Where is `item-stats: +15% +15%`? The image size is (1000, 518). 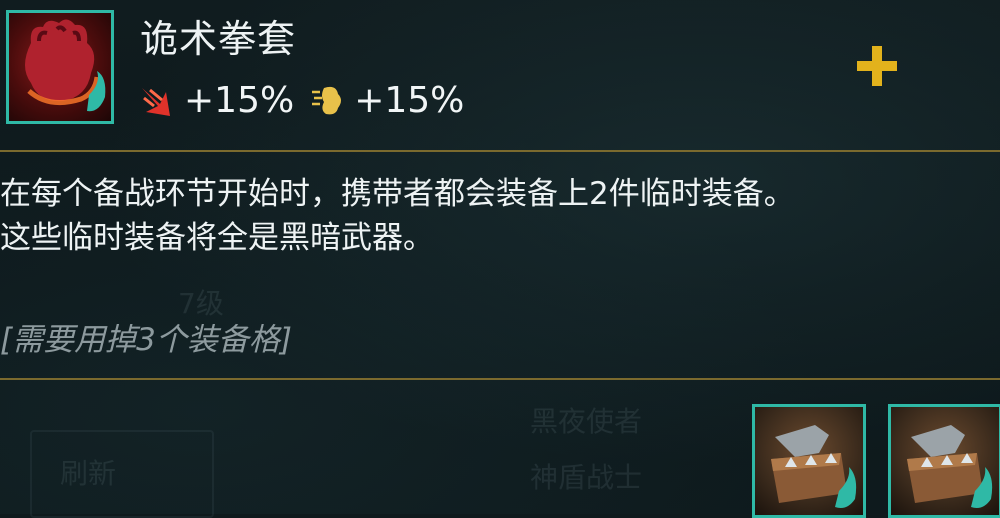 item-stats: +15% +15% is located at coordinates (310, 100).